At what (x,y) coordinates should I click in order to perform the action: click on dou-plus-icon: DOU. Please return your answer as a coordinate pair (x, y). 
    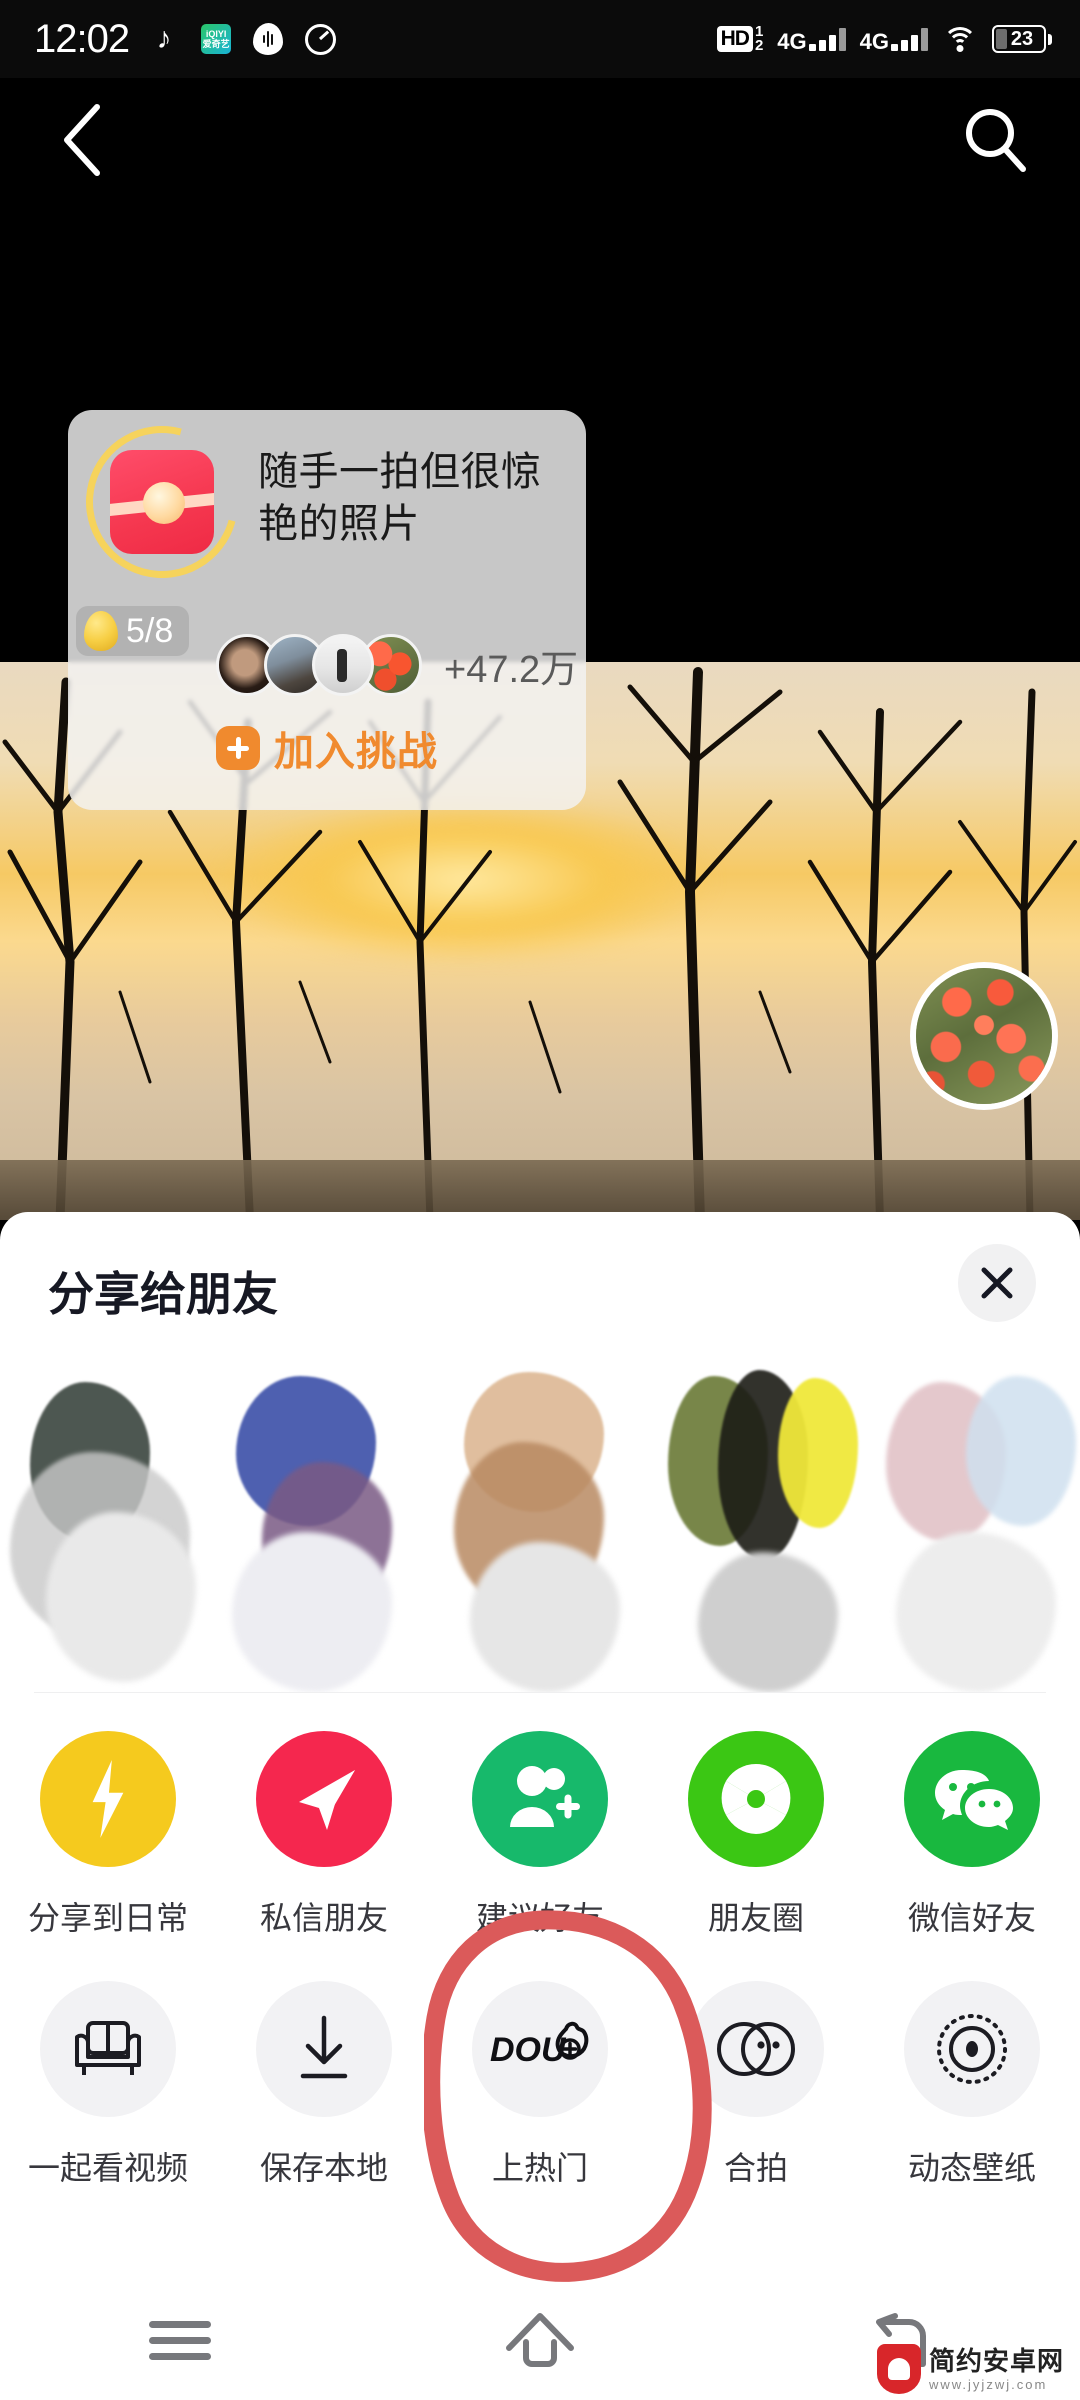
    Looking at the image, I should click on (540, 2049).